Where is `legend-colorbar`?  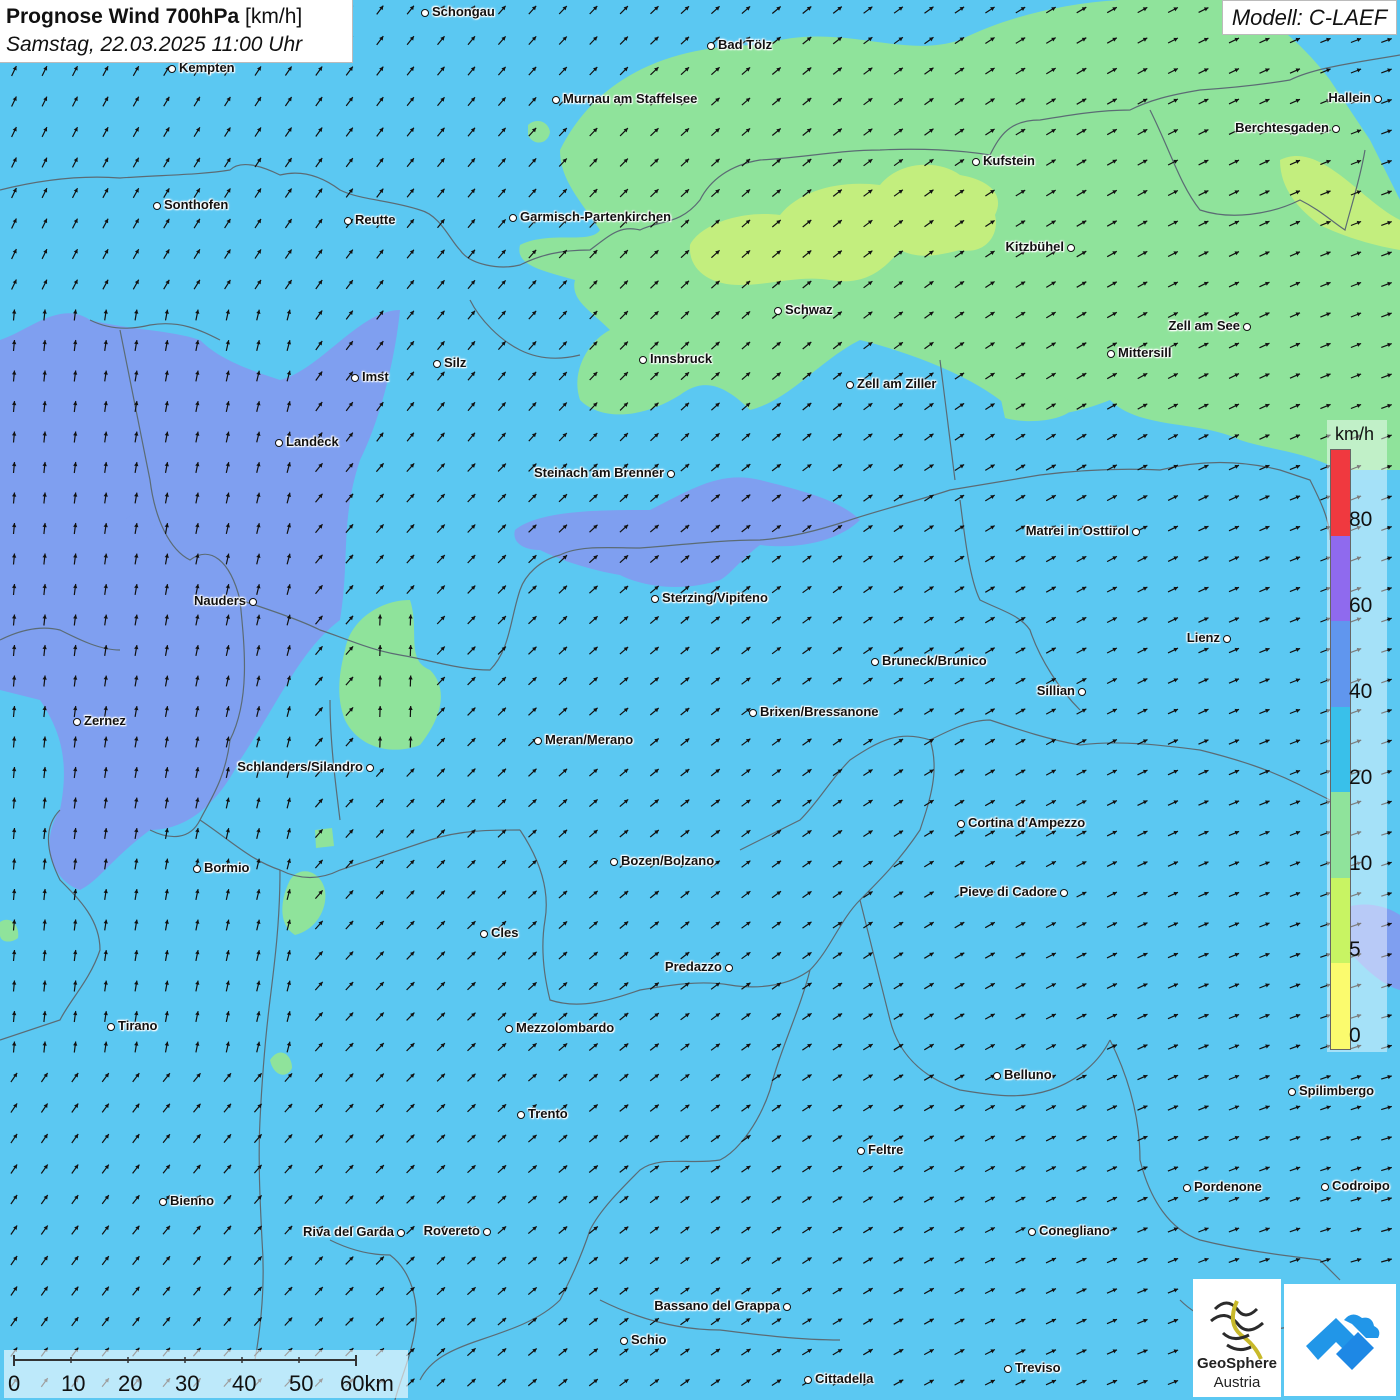
legend-colorbar is located at coordinates (1340, 749).